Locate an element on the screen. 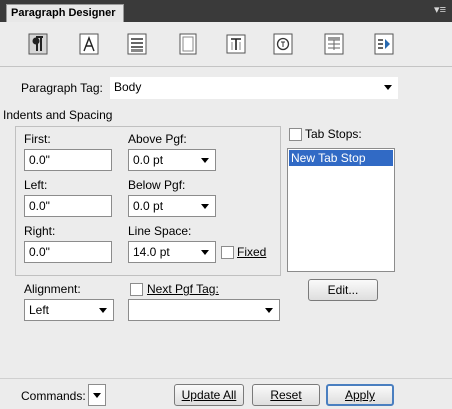 The width and height of the screenshot is (452, 409). indents-spacing-heading: Indents and Spacing is located at coordinates (58, 115).